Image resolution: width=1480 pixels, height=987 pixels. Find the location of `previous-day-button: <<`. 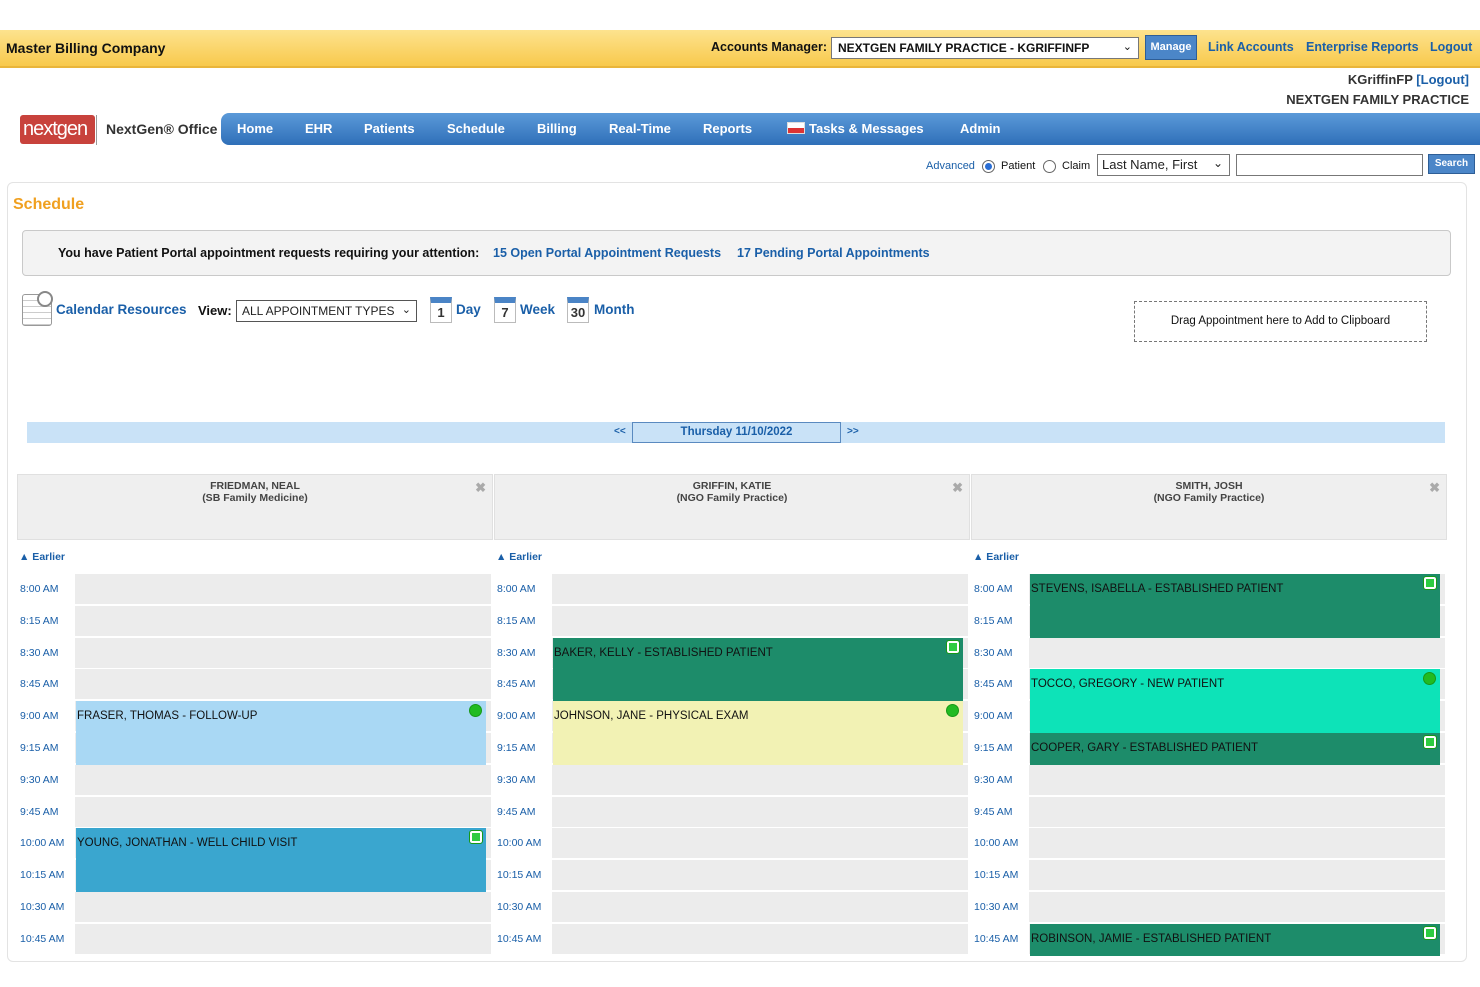

previous-day-button: << is located at coordinates (620, 431).